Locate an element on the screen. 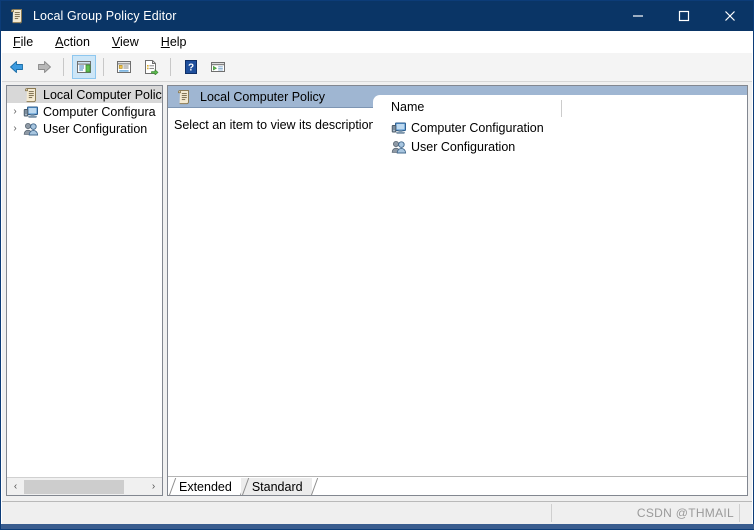 The image size is (754, 530). list-item-label: Computer Configuration is located at coordinates (477, 127).